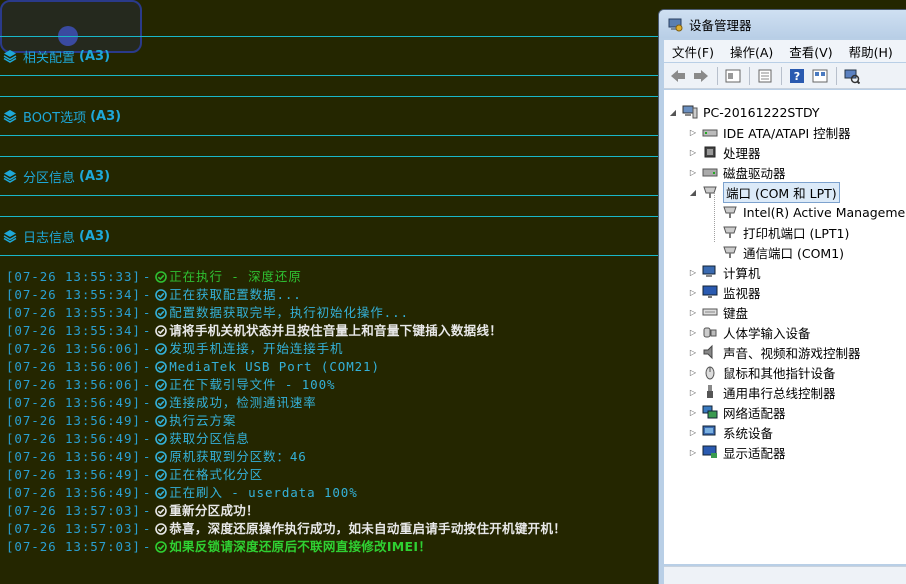  I want to click on menu-view: 查看(V), so click(810, 51).